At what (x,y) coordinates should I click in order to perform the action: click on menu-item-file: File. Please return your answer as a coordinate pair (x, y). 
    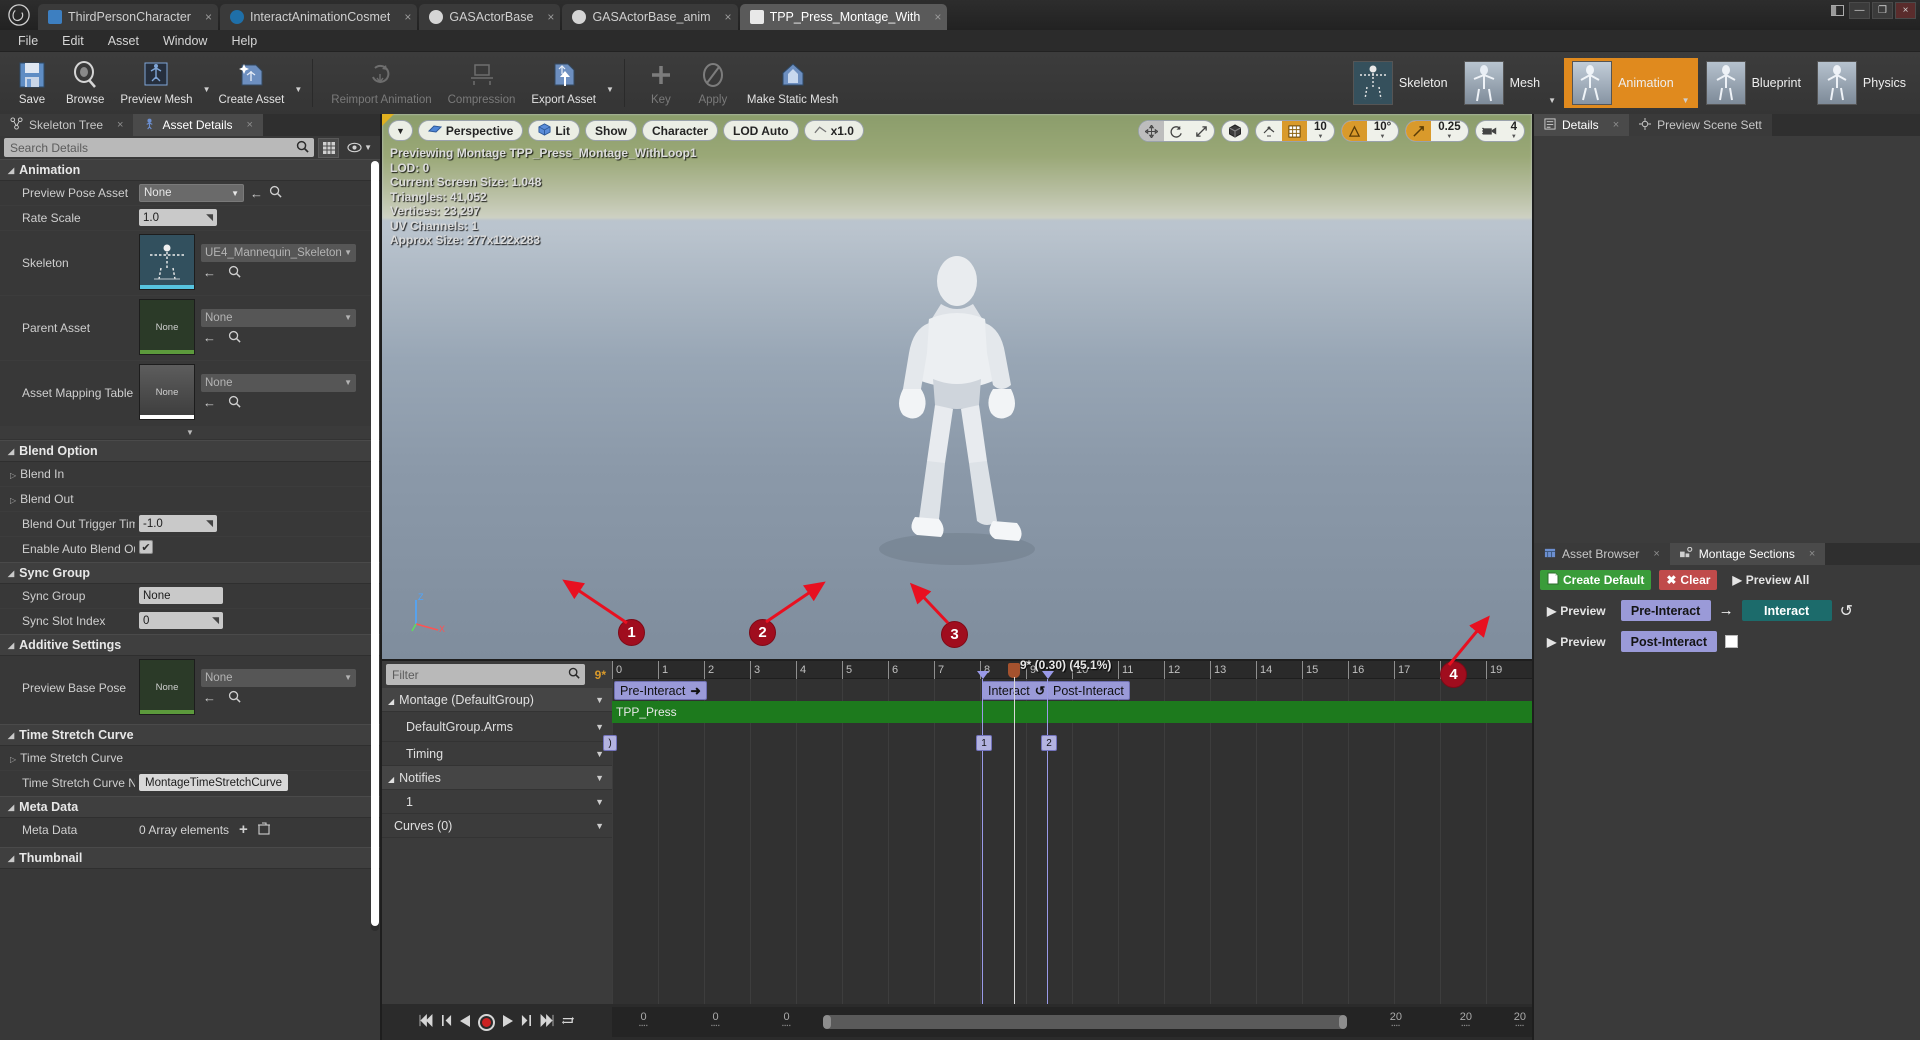
    Looking at the image, I should click on (28, 41).